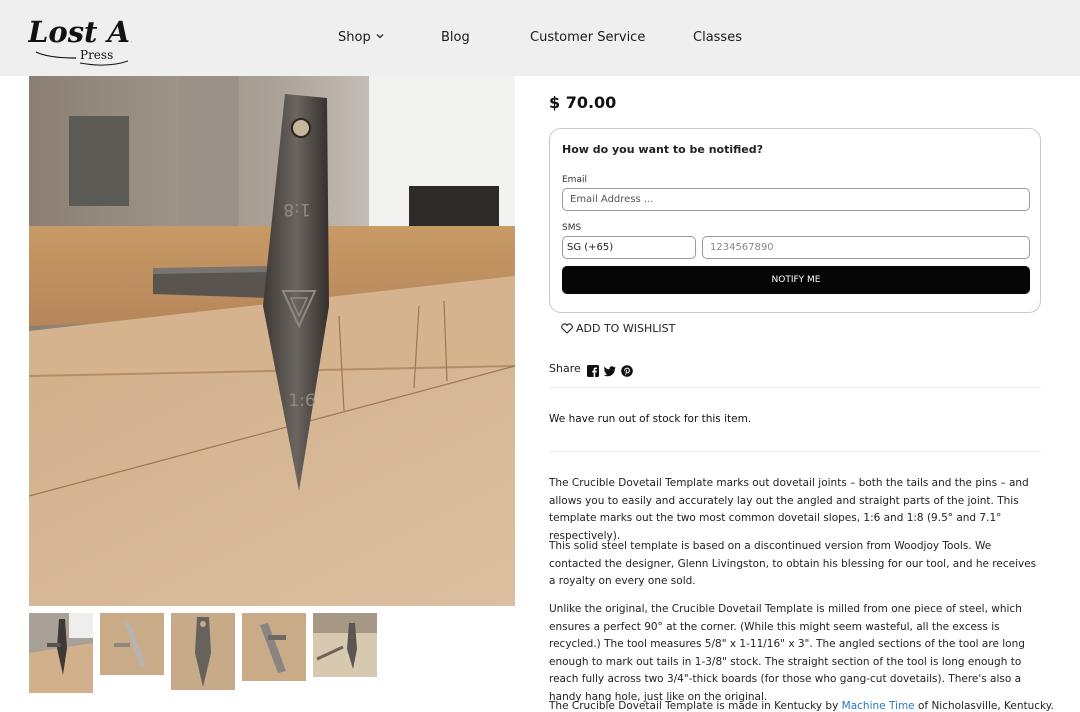 The height and width of the screenshot is (712, 1080). Describe the element at coordinates (650, 419) in the screenshot. I see `out-of-stock-message: We have run out of stock for this item.` at that location.